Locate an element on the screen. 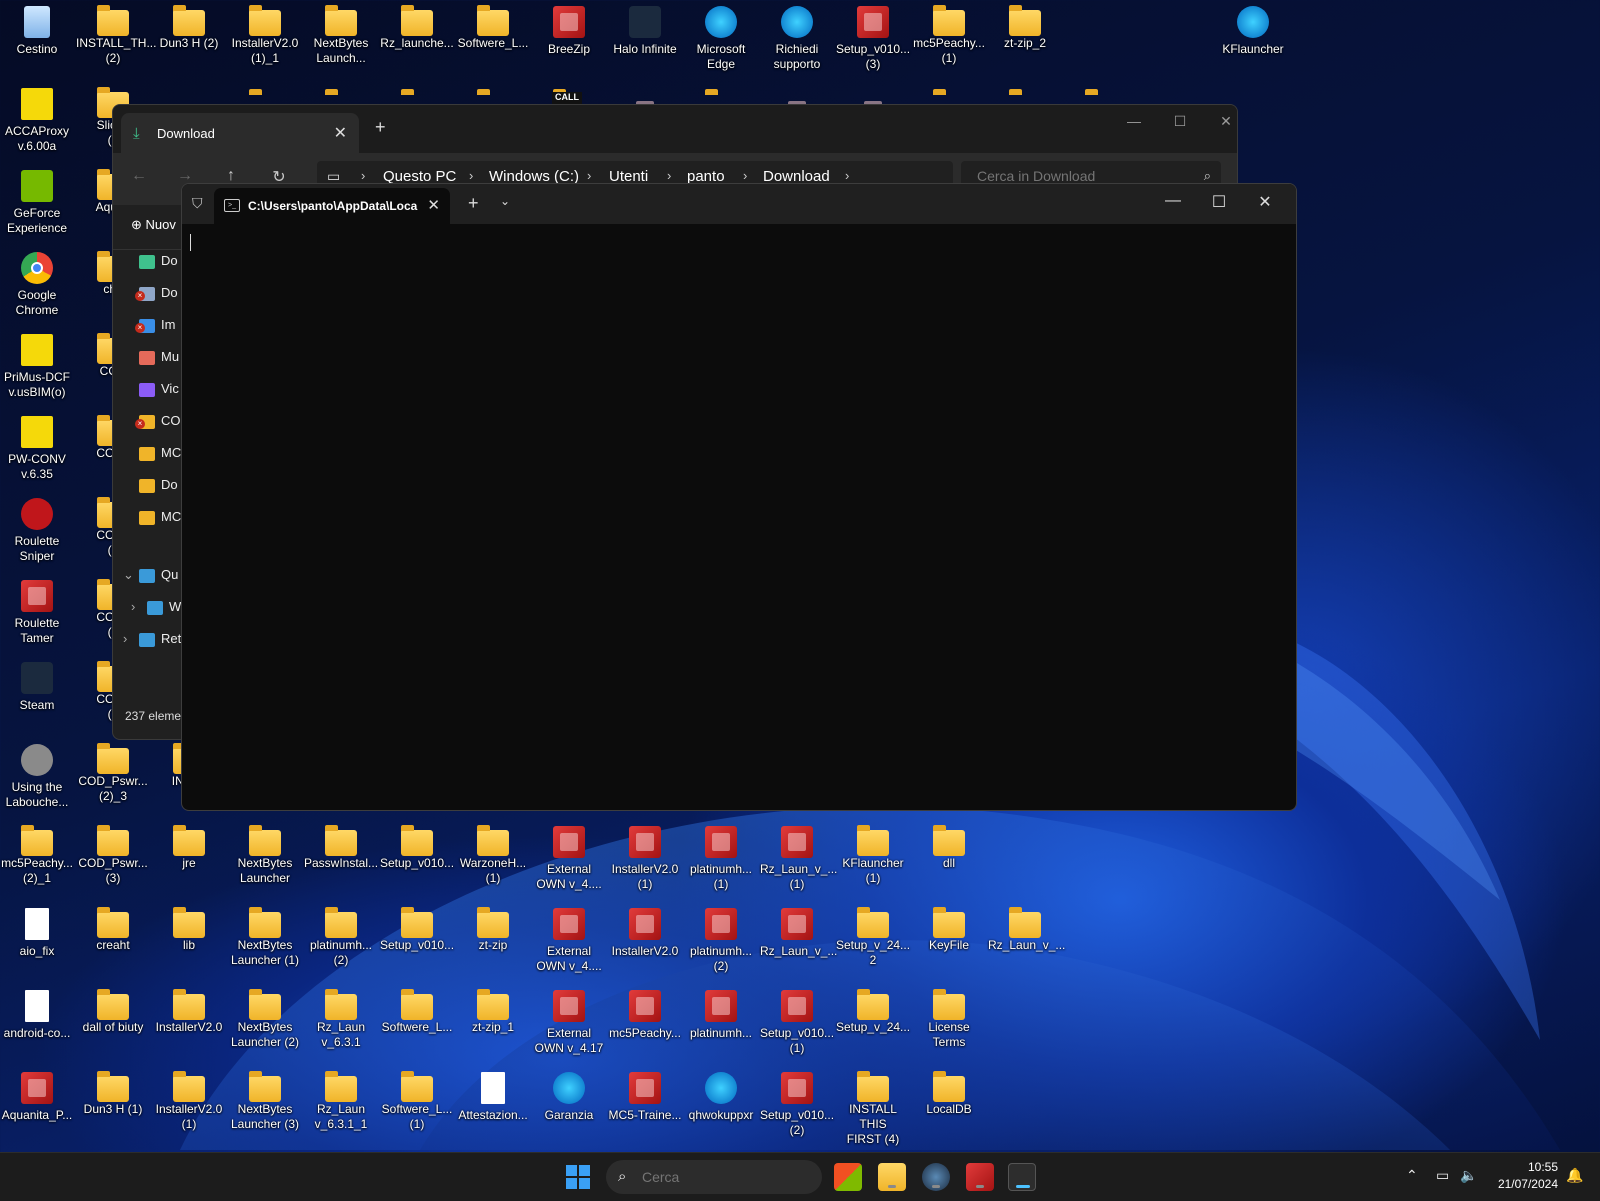 The height and width of the screenshot is (1201, 1600). explorer-tab: ⤓ Download ✕ is located at coordinates (240, 133).